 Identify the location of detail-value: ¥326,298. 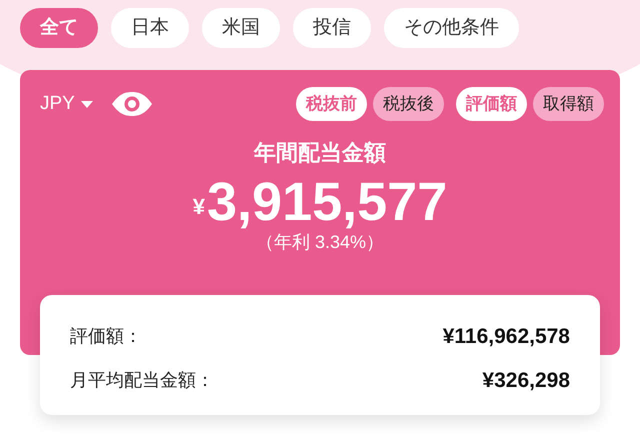
(526, 381).